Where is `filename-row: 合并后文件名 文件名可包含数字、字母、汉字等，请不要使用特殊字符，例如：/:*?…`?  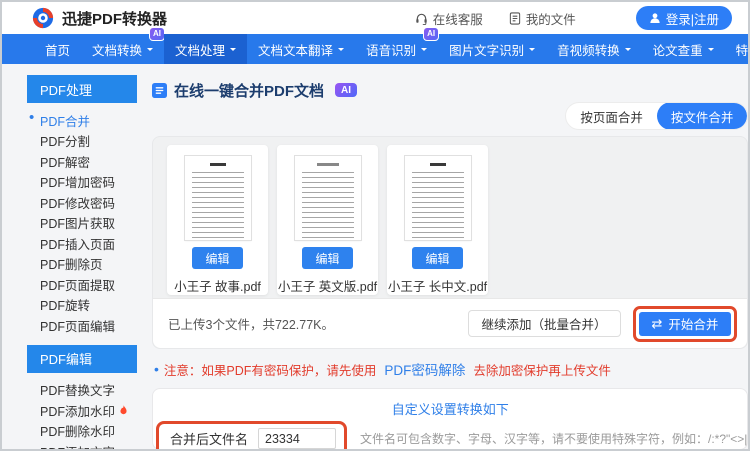
filename-row: 合并后文件名 文件名可包含数字、字母、汉字等，请不要使用特殊字符，例如：/:*?… is located at coordinates (450, 435).